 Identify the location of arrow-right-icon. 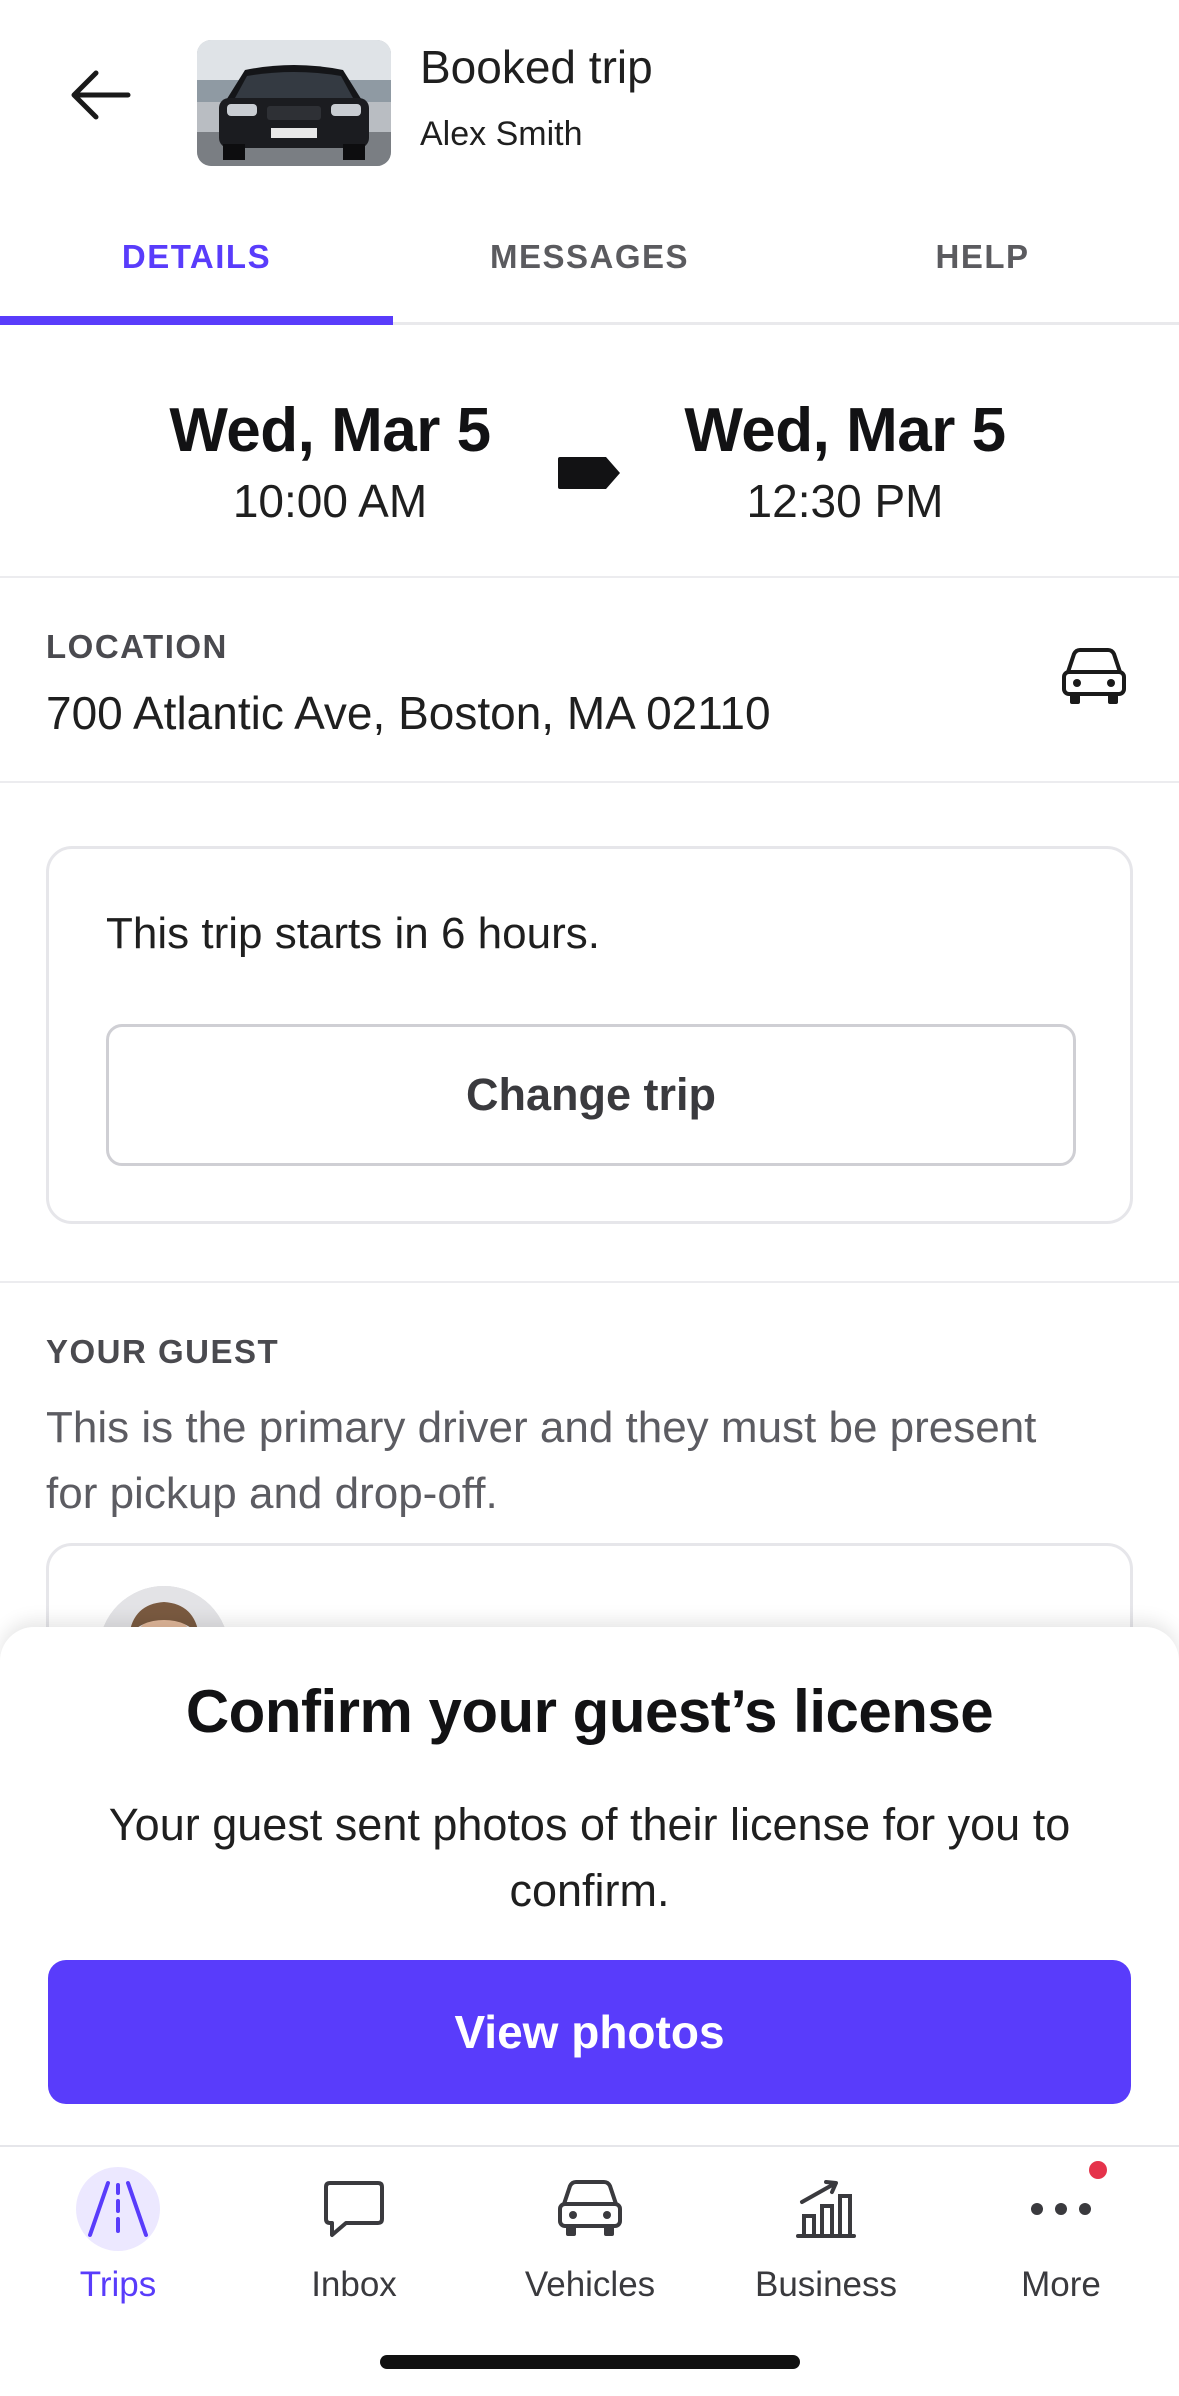
(589, 473).